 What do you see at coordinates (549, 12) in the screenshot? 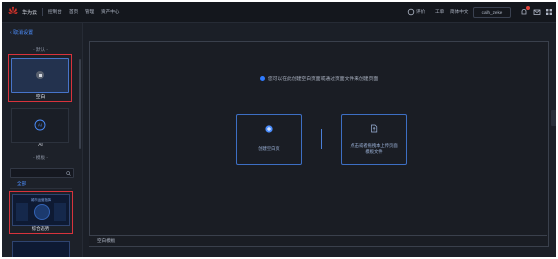
I see `grid-menu-icon` at bounding box center [549, 12].